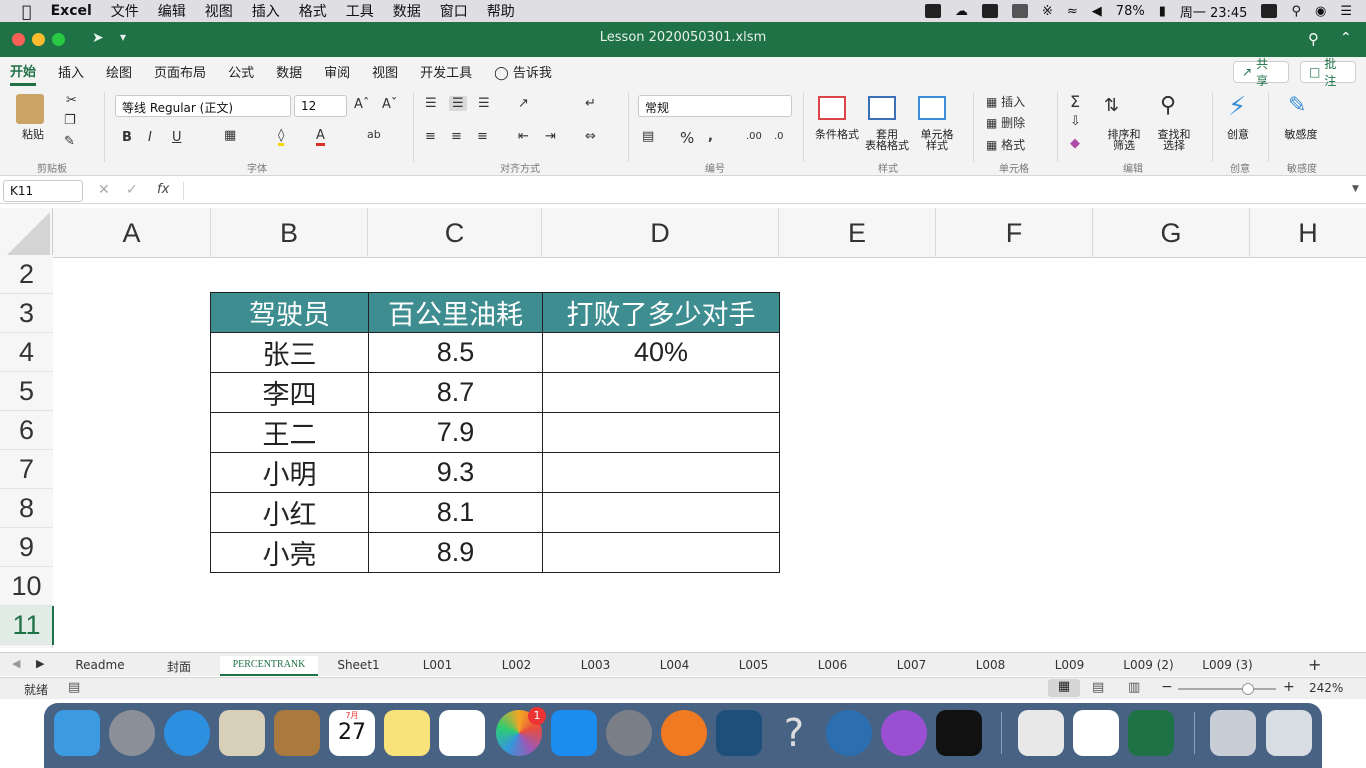 Image resolution: width=1366 pixels, height=768 pixels. What do you see at coordinates (1130, 11) in the screenshot?
I see `battery-percent: 78%` at bounding box center [1130, 11].